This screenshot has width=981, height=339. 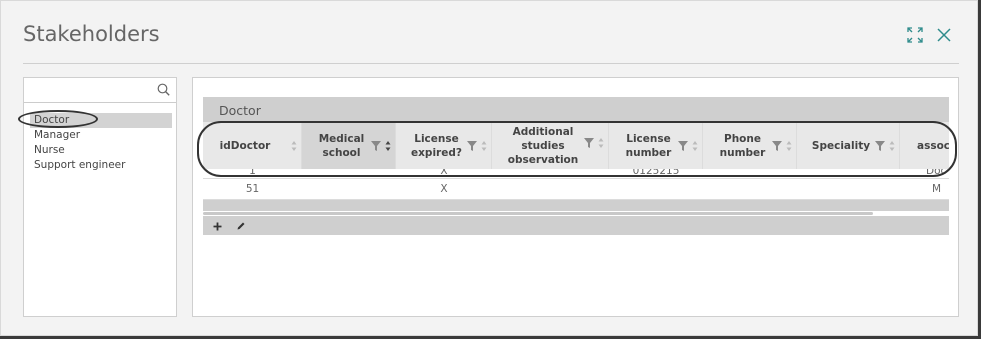 I want to click on table-cell: M, so click(x=937, y=189).